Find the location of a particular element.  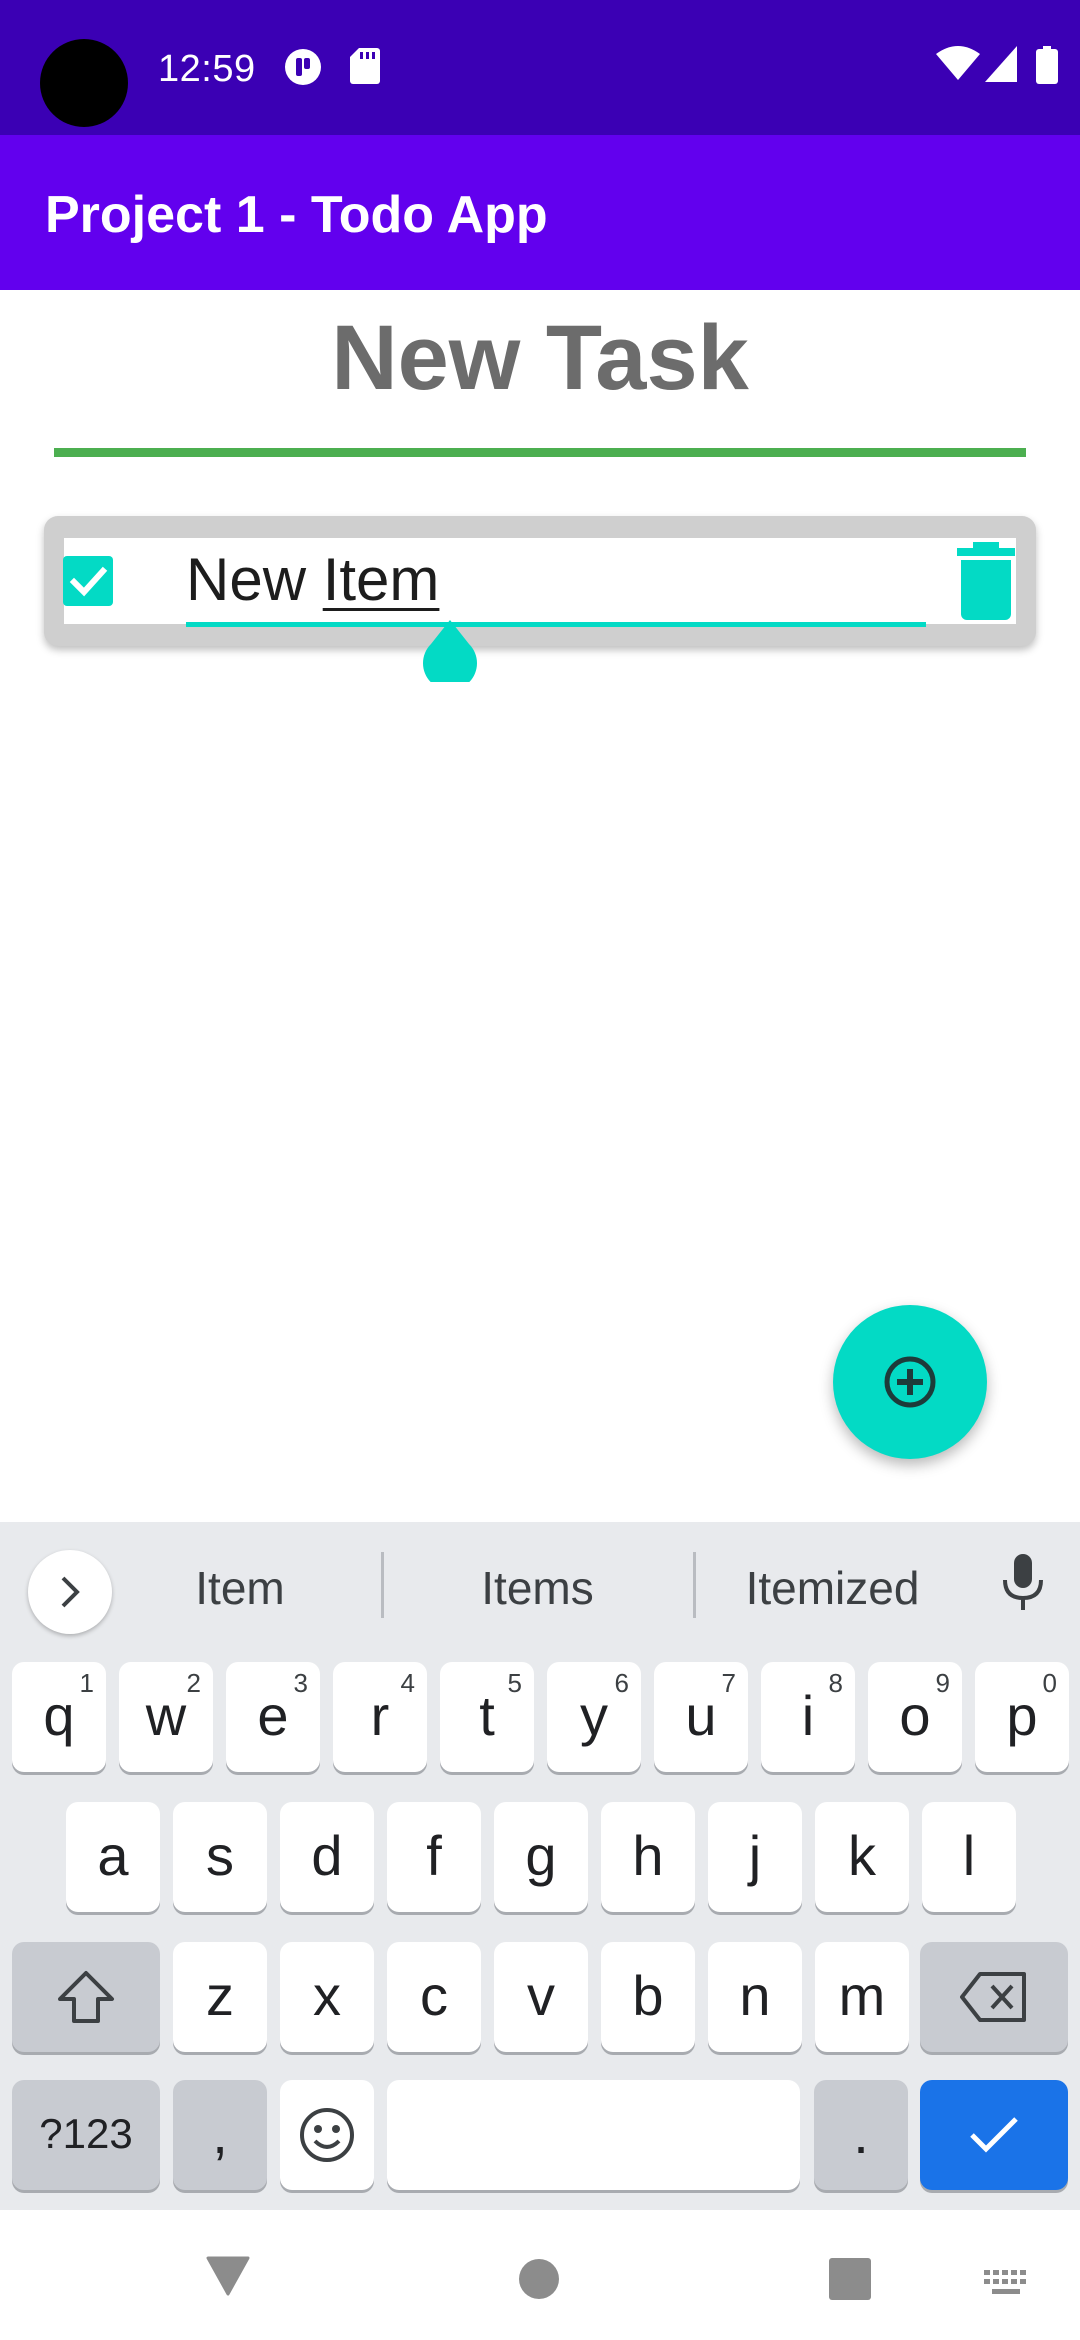

emoji-key is located at coordinates (327, 2135).